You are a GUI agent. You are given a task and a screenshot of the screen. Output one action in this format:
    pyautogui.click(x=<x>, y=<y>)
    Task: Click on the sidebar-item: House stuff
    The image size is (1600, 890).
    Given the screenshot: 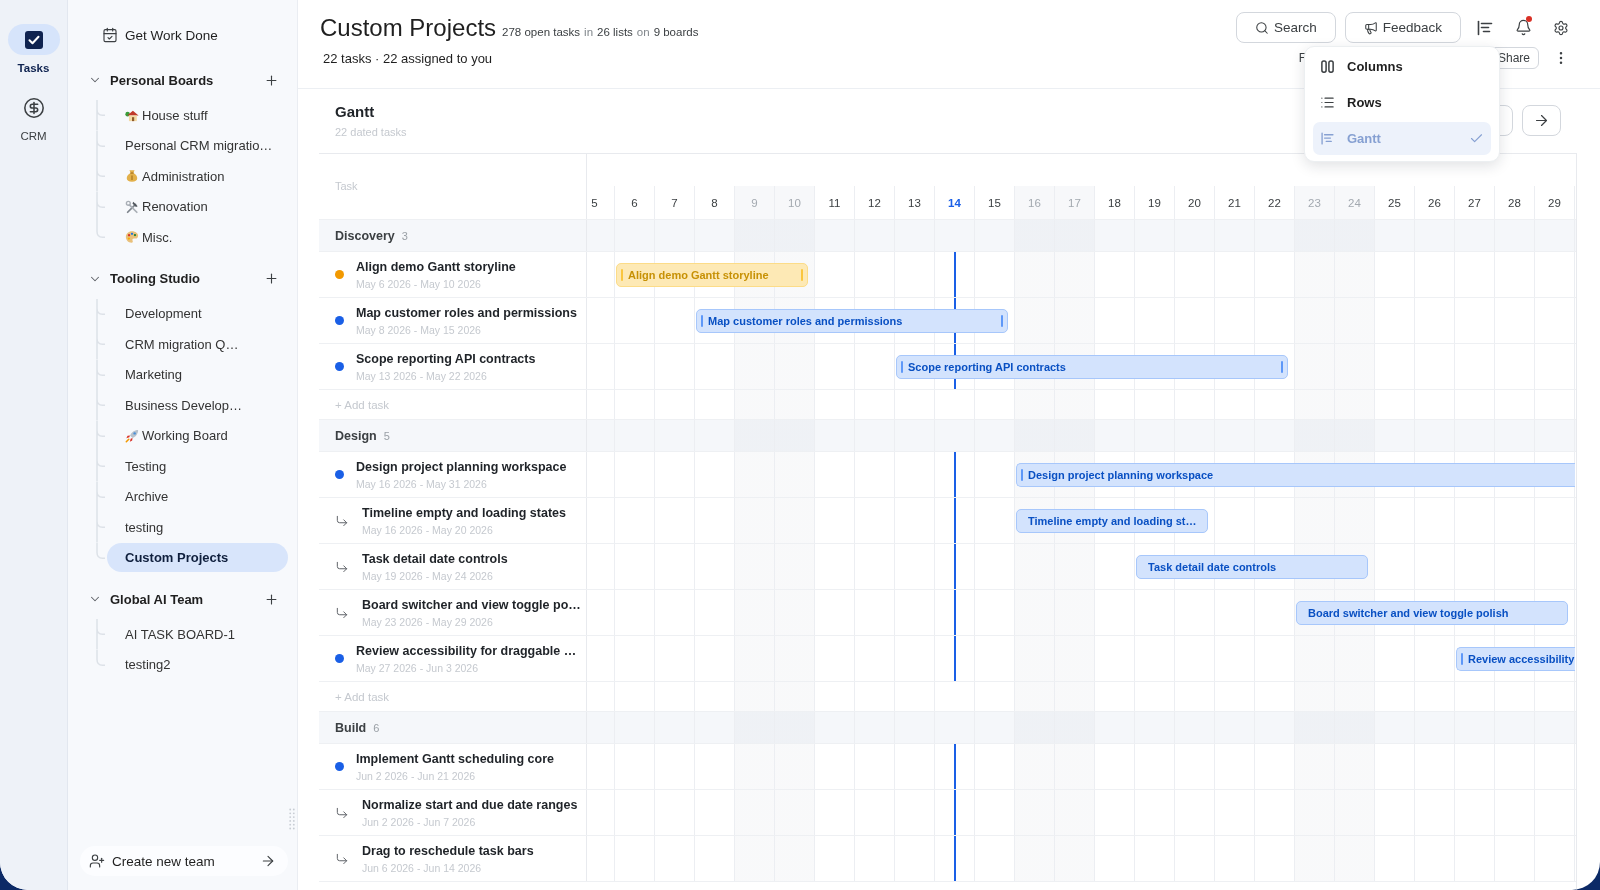 What is the action you would take?
    pyautogui.click(x=197, y=115)
    